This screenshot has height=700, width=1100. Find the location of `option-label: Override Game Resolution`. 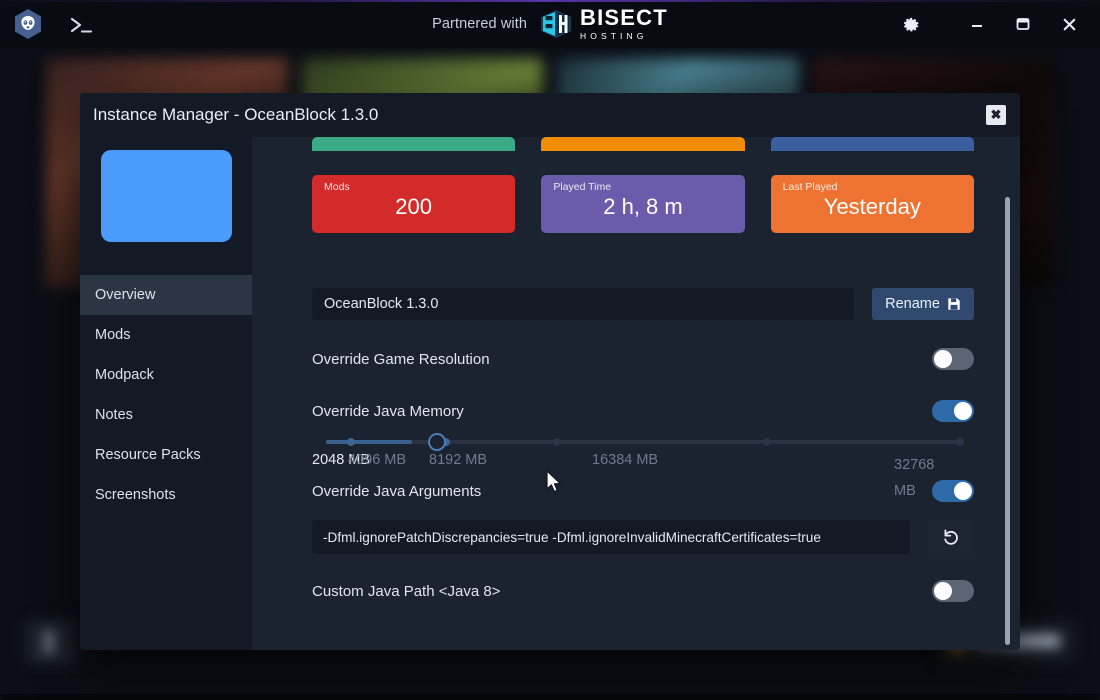

option-label: Override Game Resolution is located at coordinates (401, 359).